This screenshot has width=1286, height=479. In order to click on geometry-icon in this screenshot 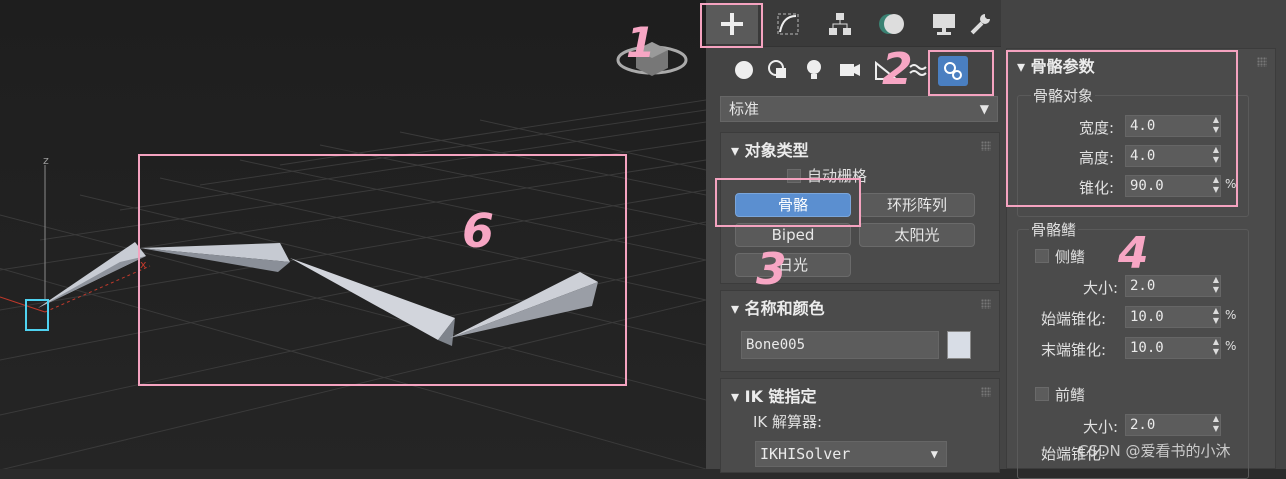, I will do `click(744, 70)`.